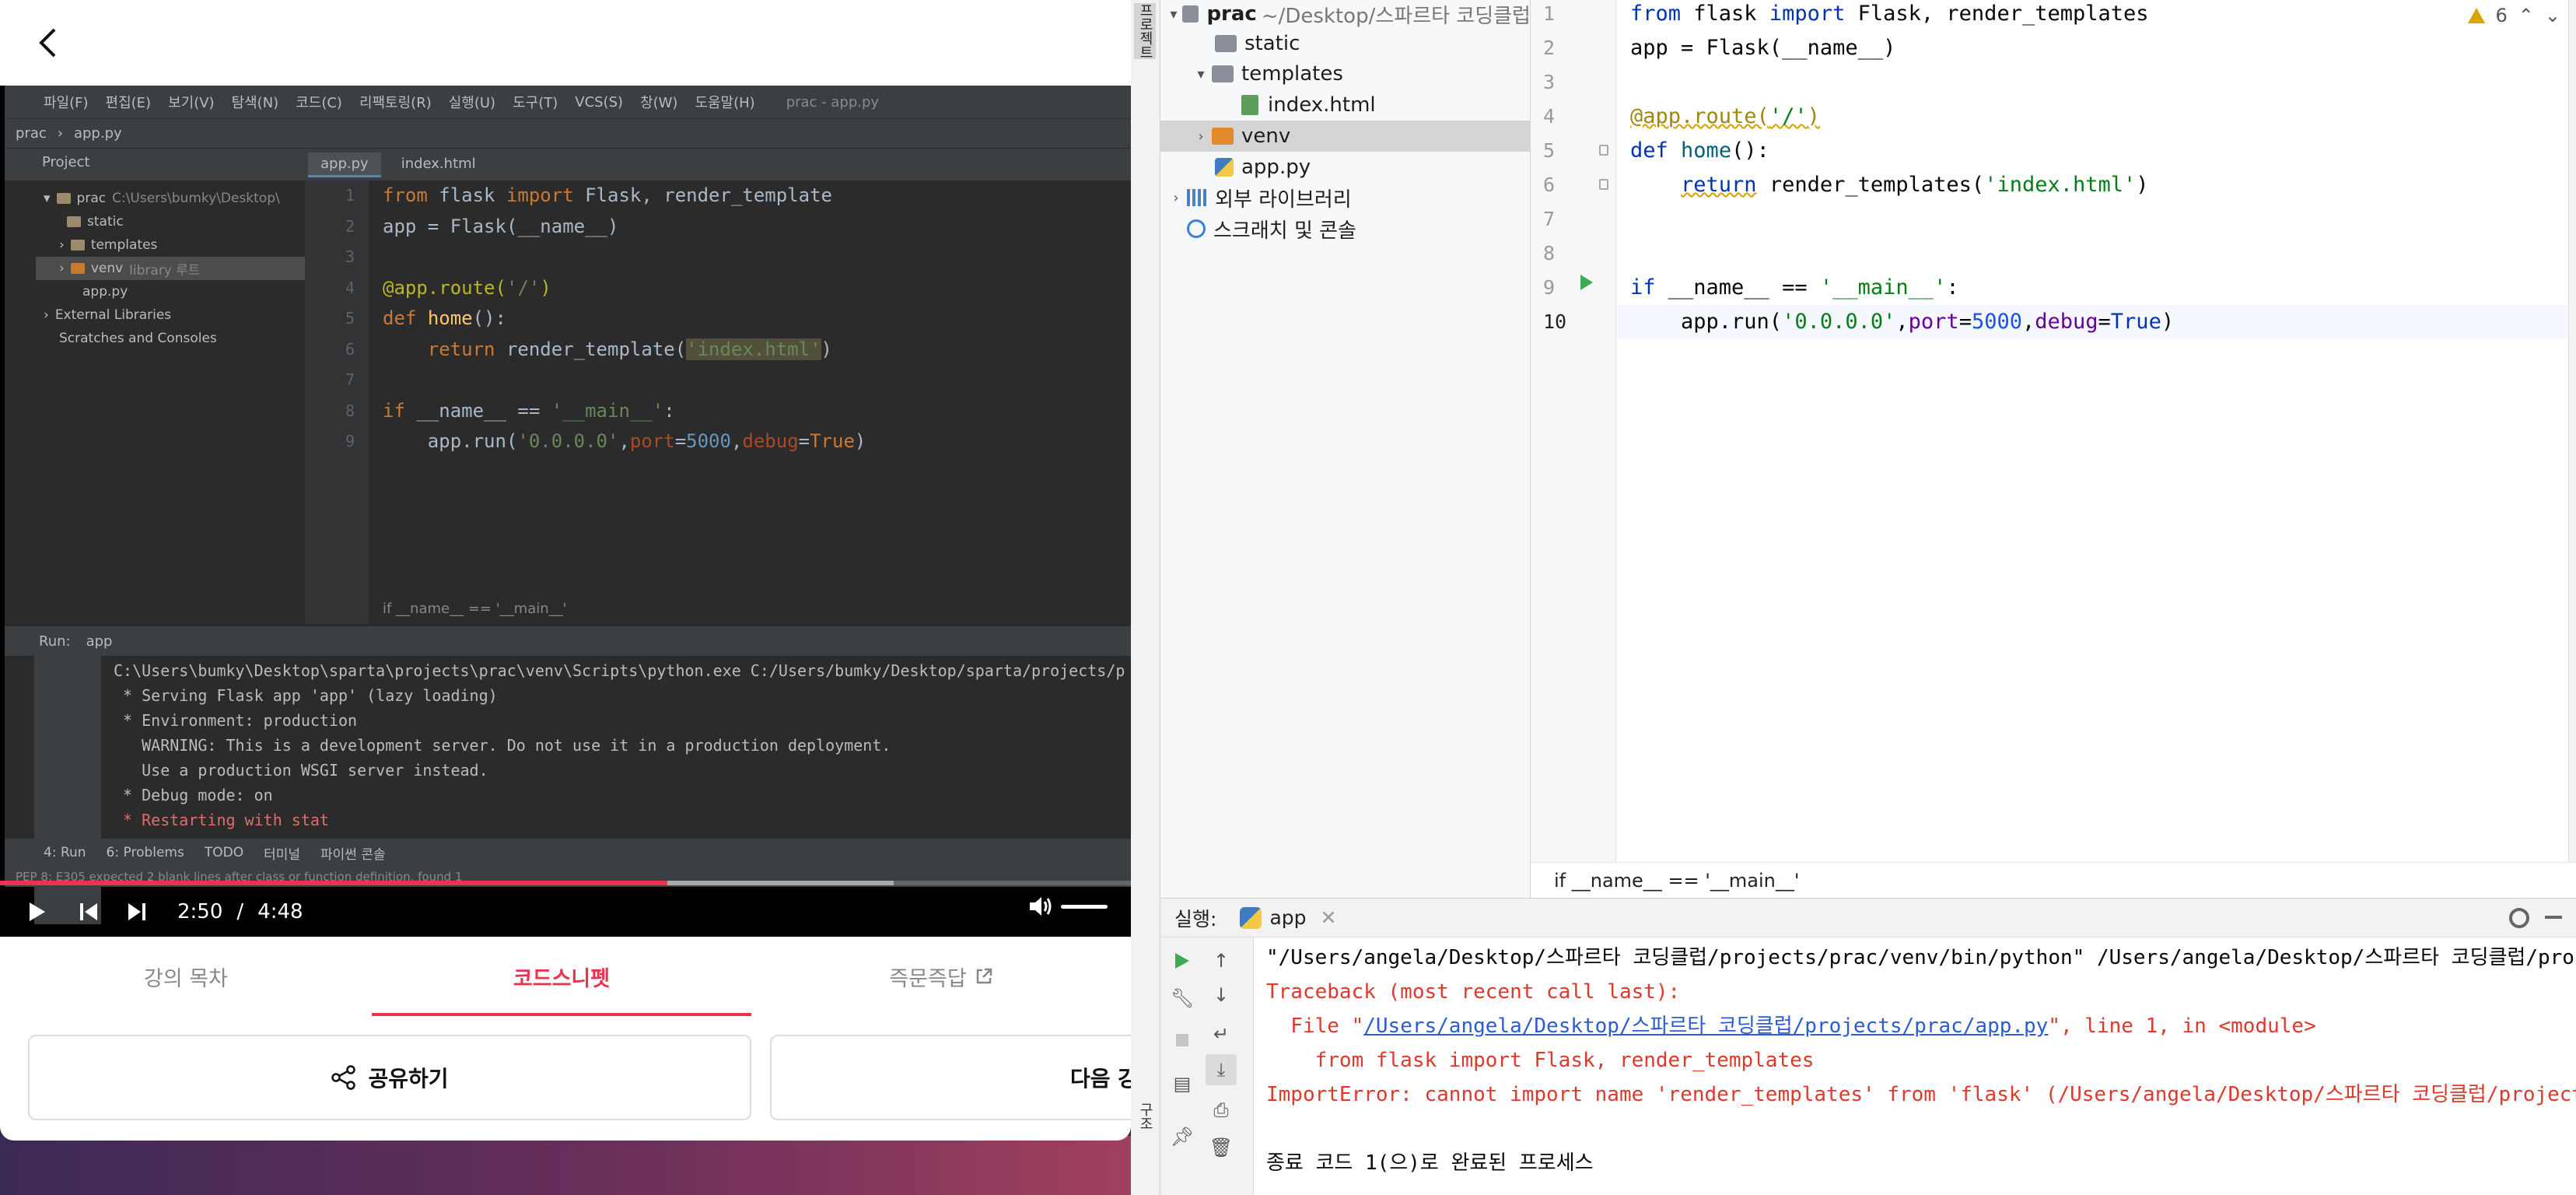  What do you see at coordinates (1222, 960) in the screenshot?
I see `scroll-up-button: ↑` at bounding box center [1222, 960].